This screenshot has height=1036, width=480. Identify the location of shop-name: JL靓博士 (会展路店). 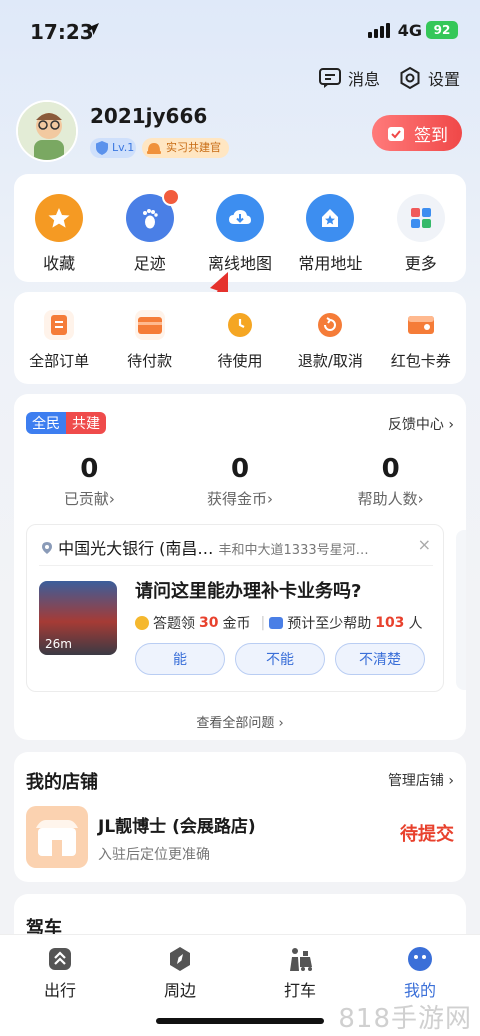
(177, 827).